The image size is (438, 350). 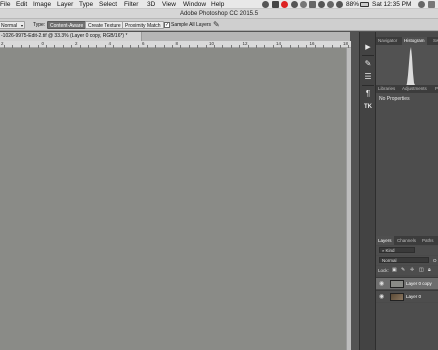 What do you see at coordinates (12, 25) in the screenshot?
I see `mode-select: Normal ▾` at bounding box center [12, 25].